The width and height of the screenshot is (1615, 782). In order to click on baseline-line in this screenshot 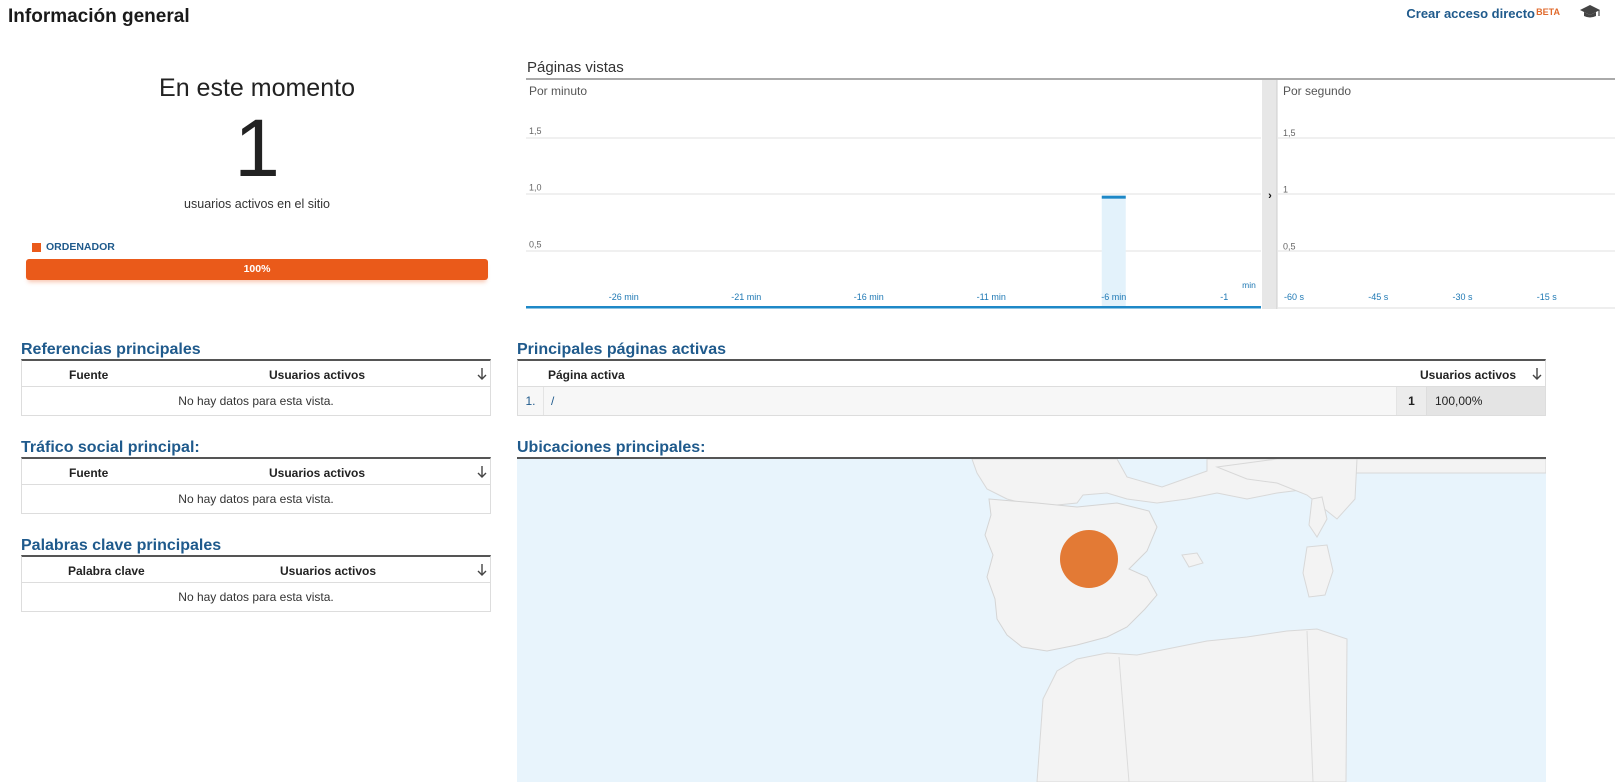, I will do `click(893, 307)`.